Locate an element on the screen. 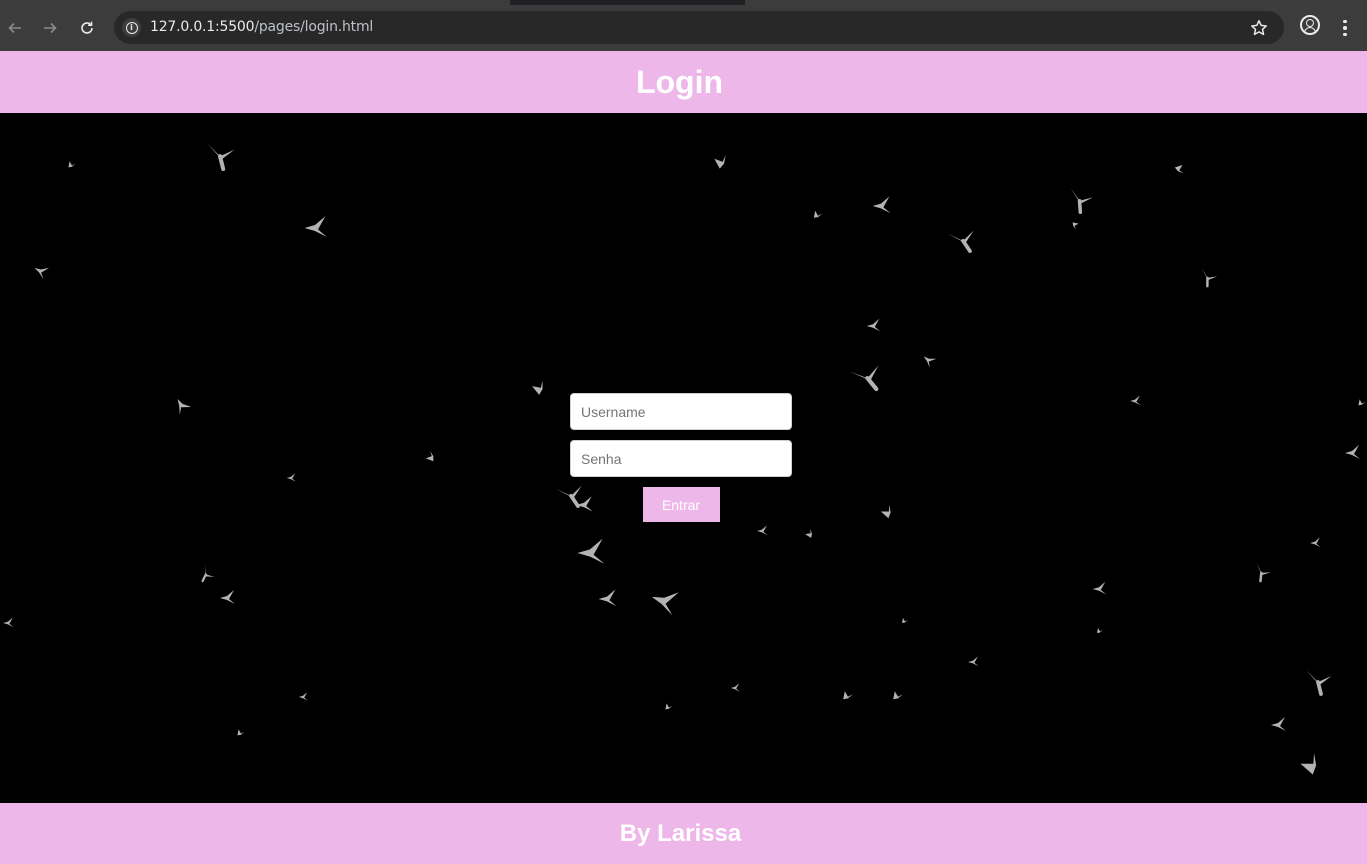  forward-button is located at coordinates (50, 28).